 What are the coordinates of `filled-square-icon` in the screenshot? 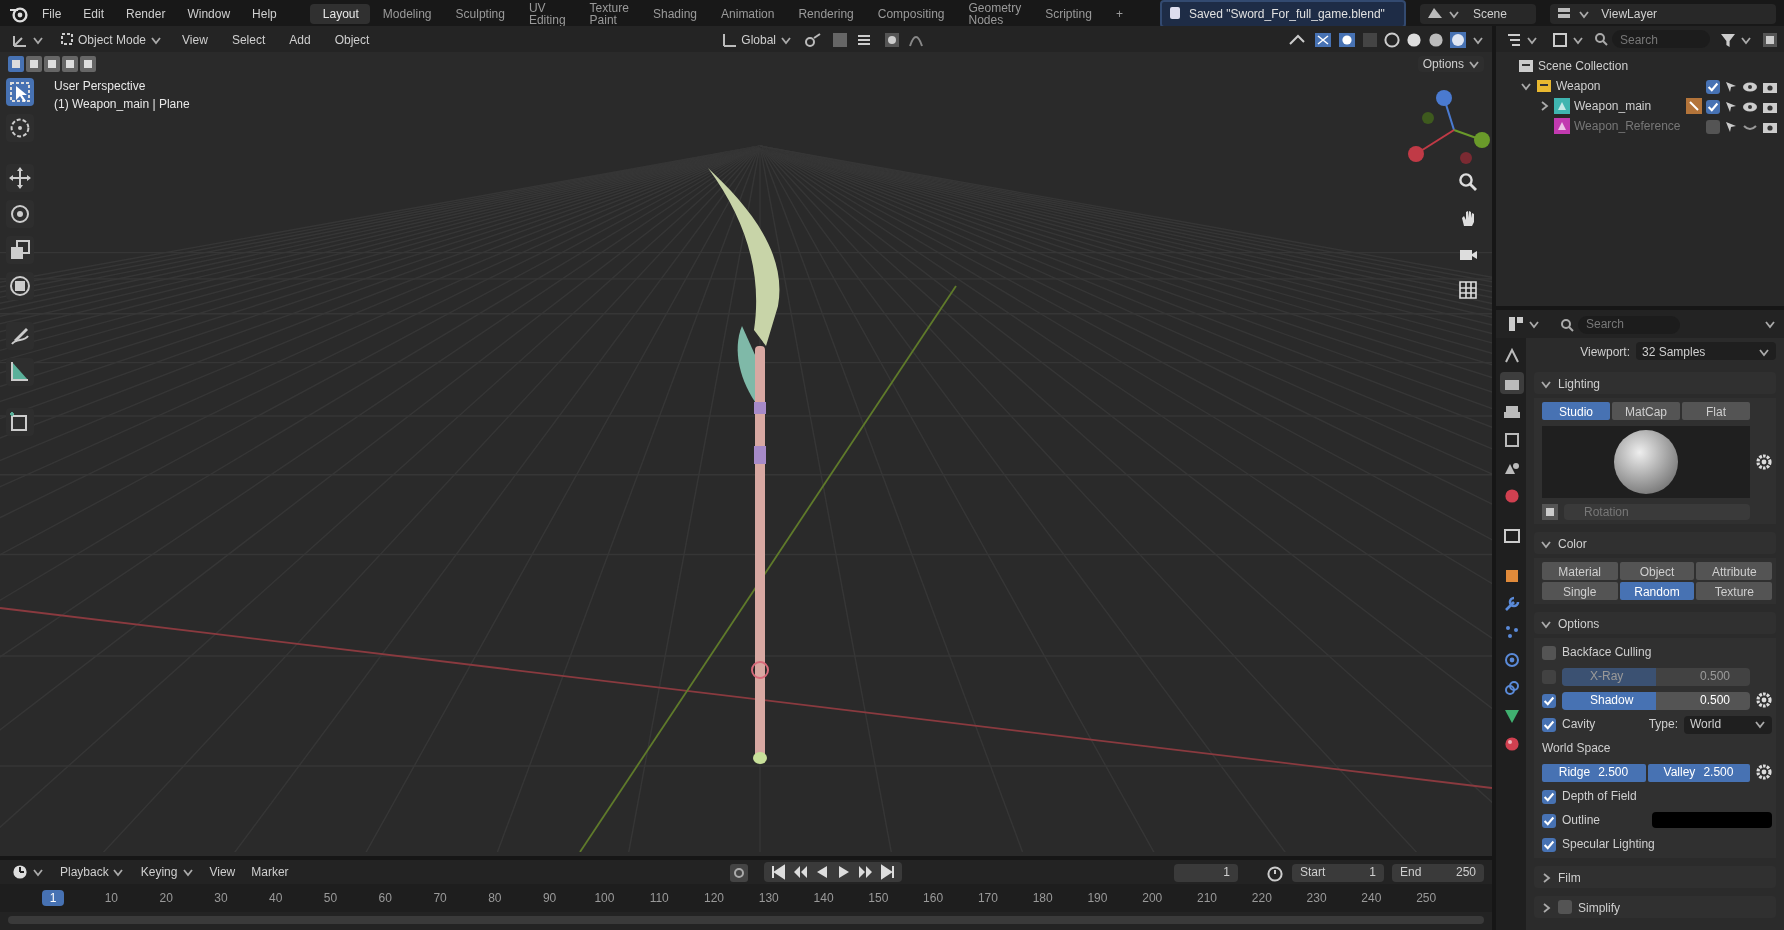 It's located at (1511, 575).